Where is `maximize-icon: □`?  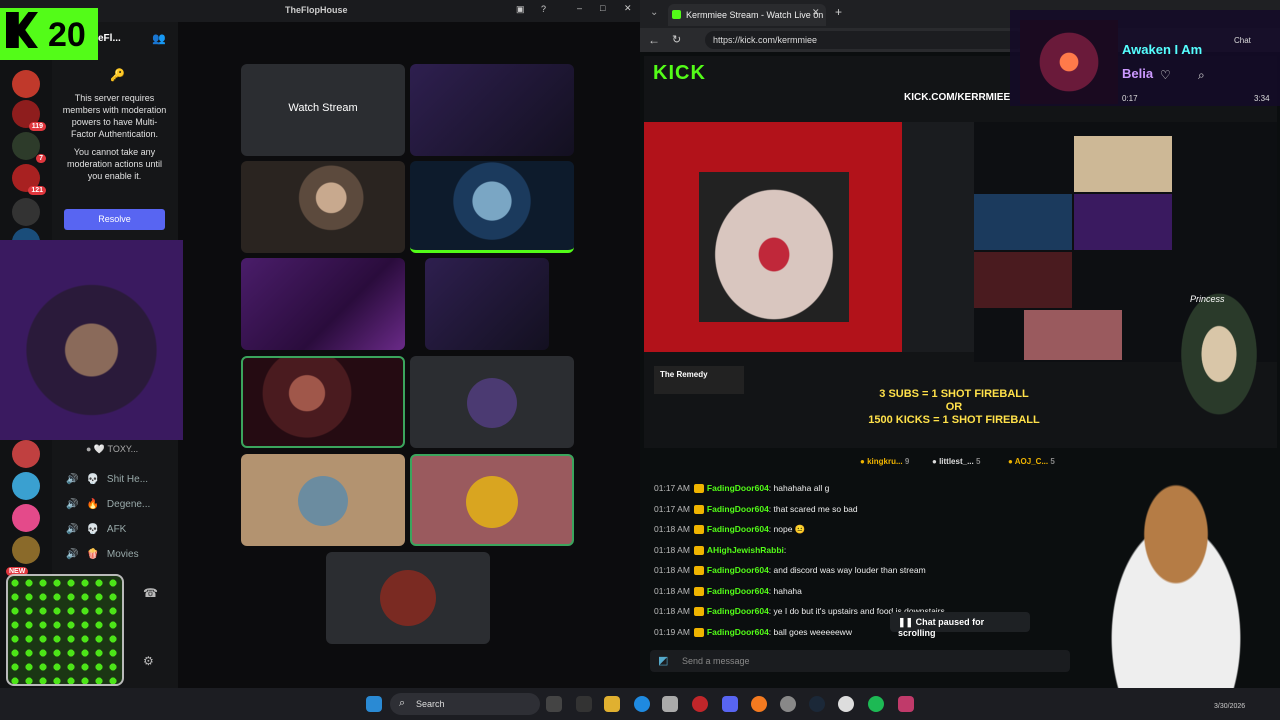 maximize-icon: □ is located at coordinates (602, 8).